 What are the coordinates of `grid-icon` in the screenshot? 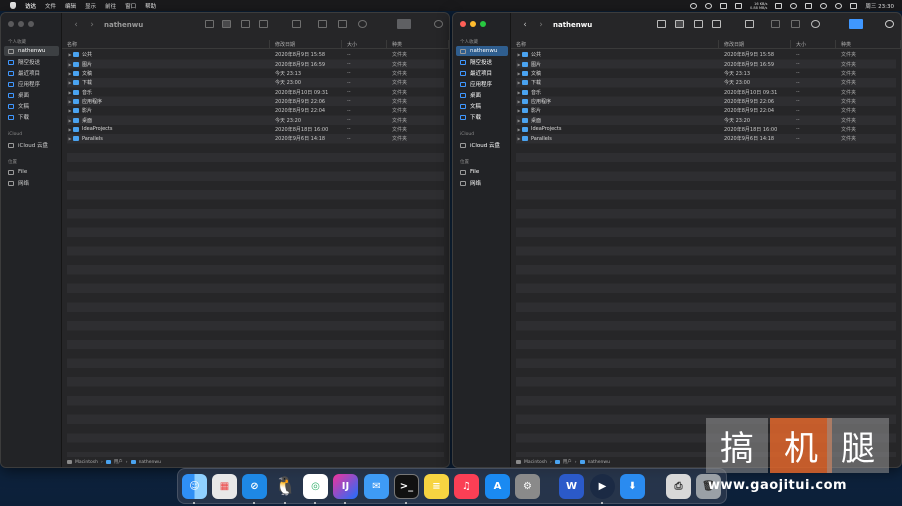 It's located at (809, 5).